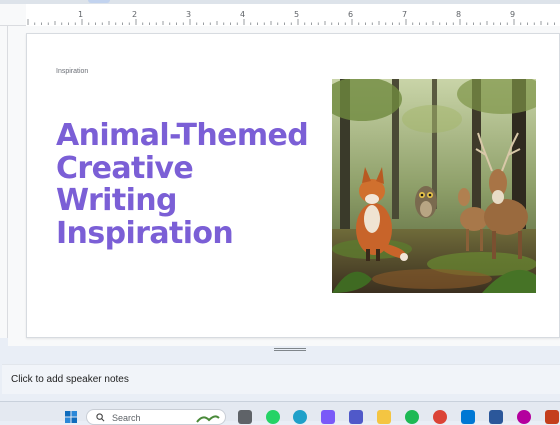  Describe the element at coordinates (524, 417) in the screenshot. I see `notifications-icon` at that location.